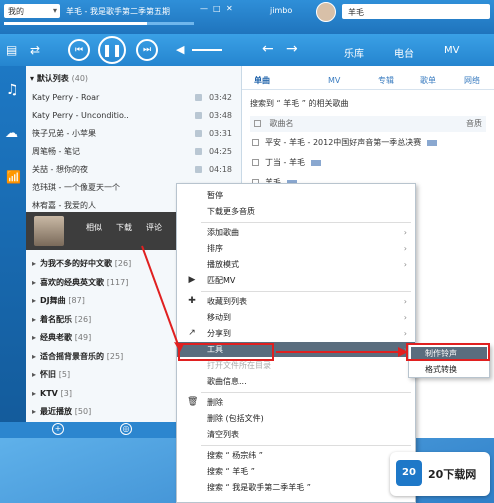  I want to click on watermark: 20 20下载网, so click(440, 474).